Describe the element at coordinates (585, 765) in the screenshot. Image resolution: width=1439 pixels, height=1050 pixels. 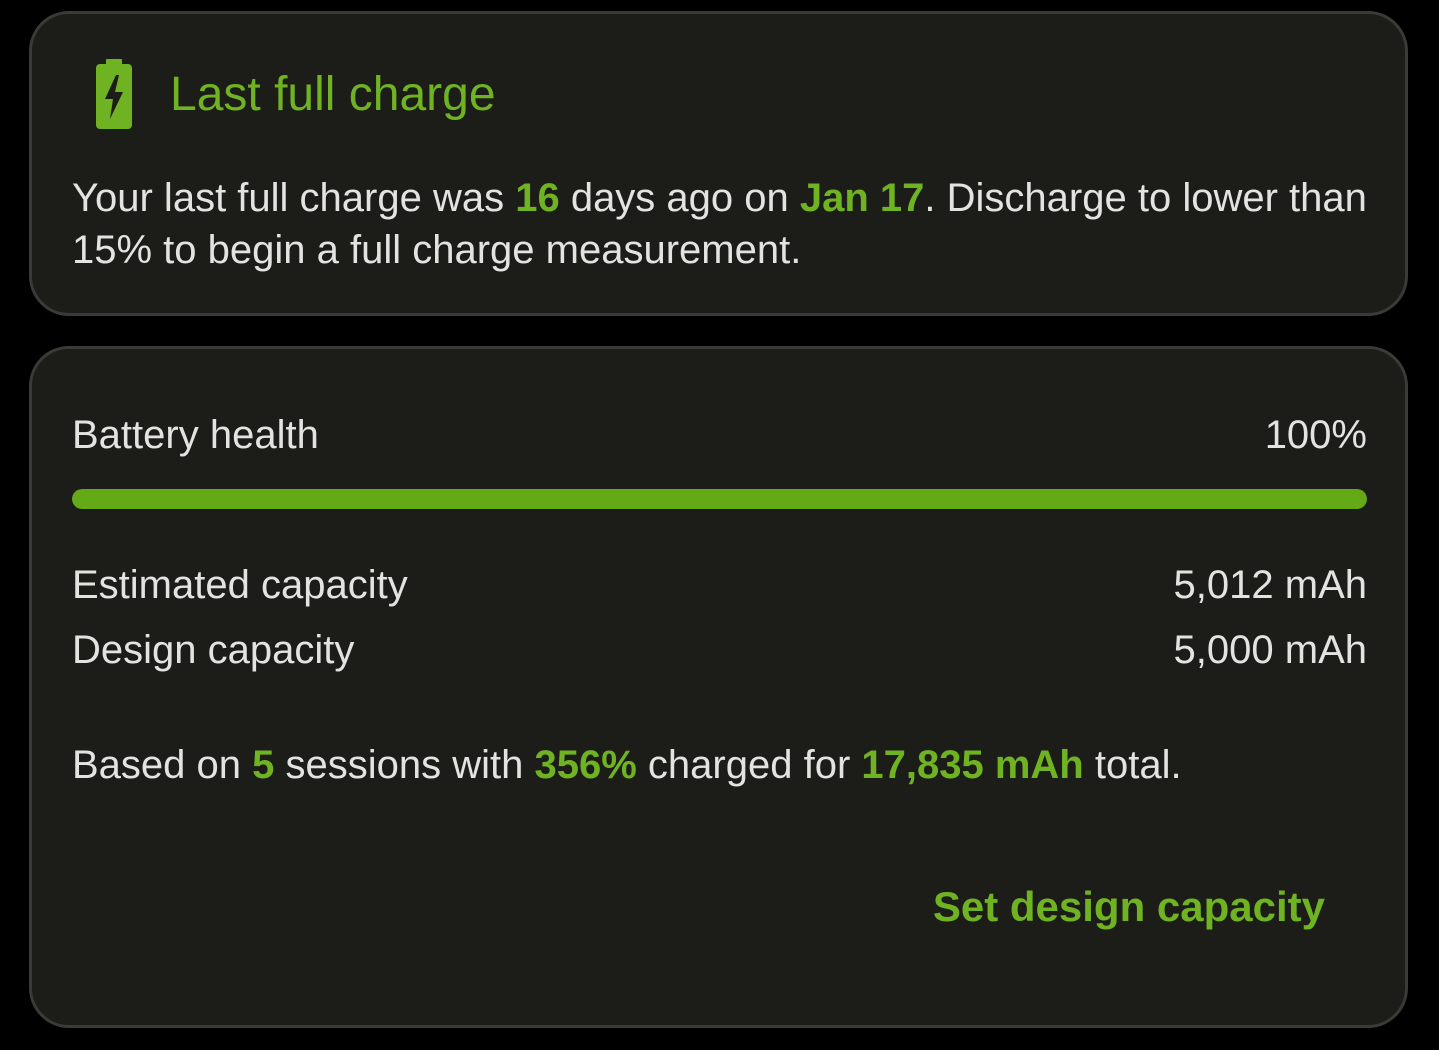
I see `sessions-percent: 356%` at that location.